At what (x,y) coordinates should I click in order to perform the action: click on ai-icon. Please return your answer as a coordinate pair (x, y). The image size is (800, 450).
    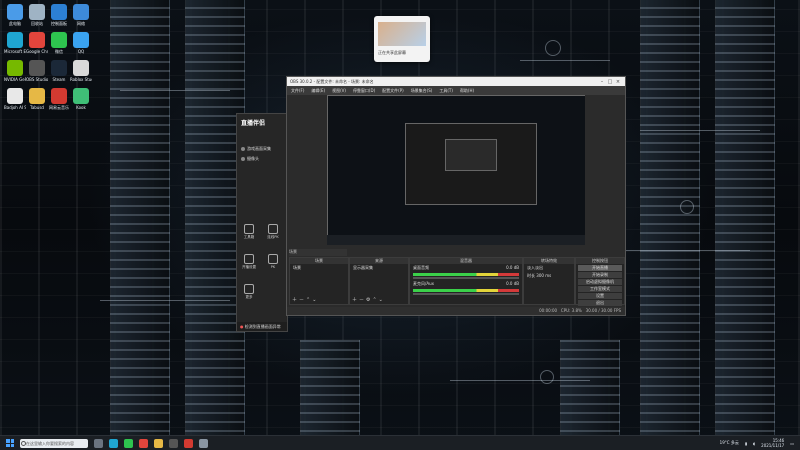
    Looking at the image, I should click on (15, 96).